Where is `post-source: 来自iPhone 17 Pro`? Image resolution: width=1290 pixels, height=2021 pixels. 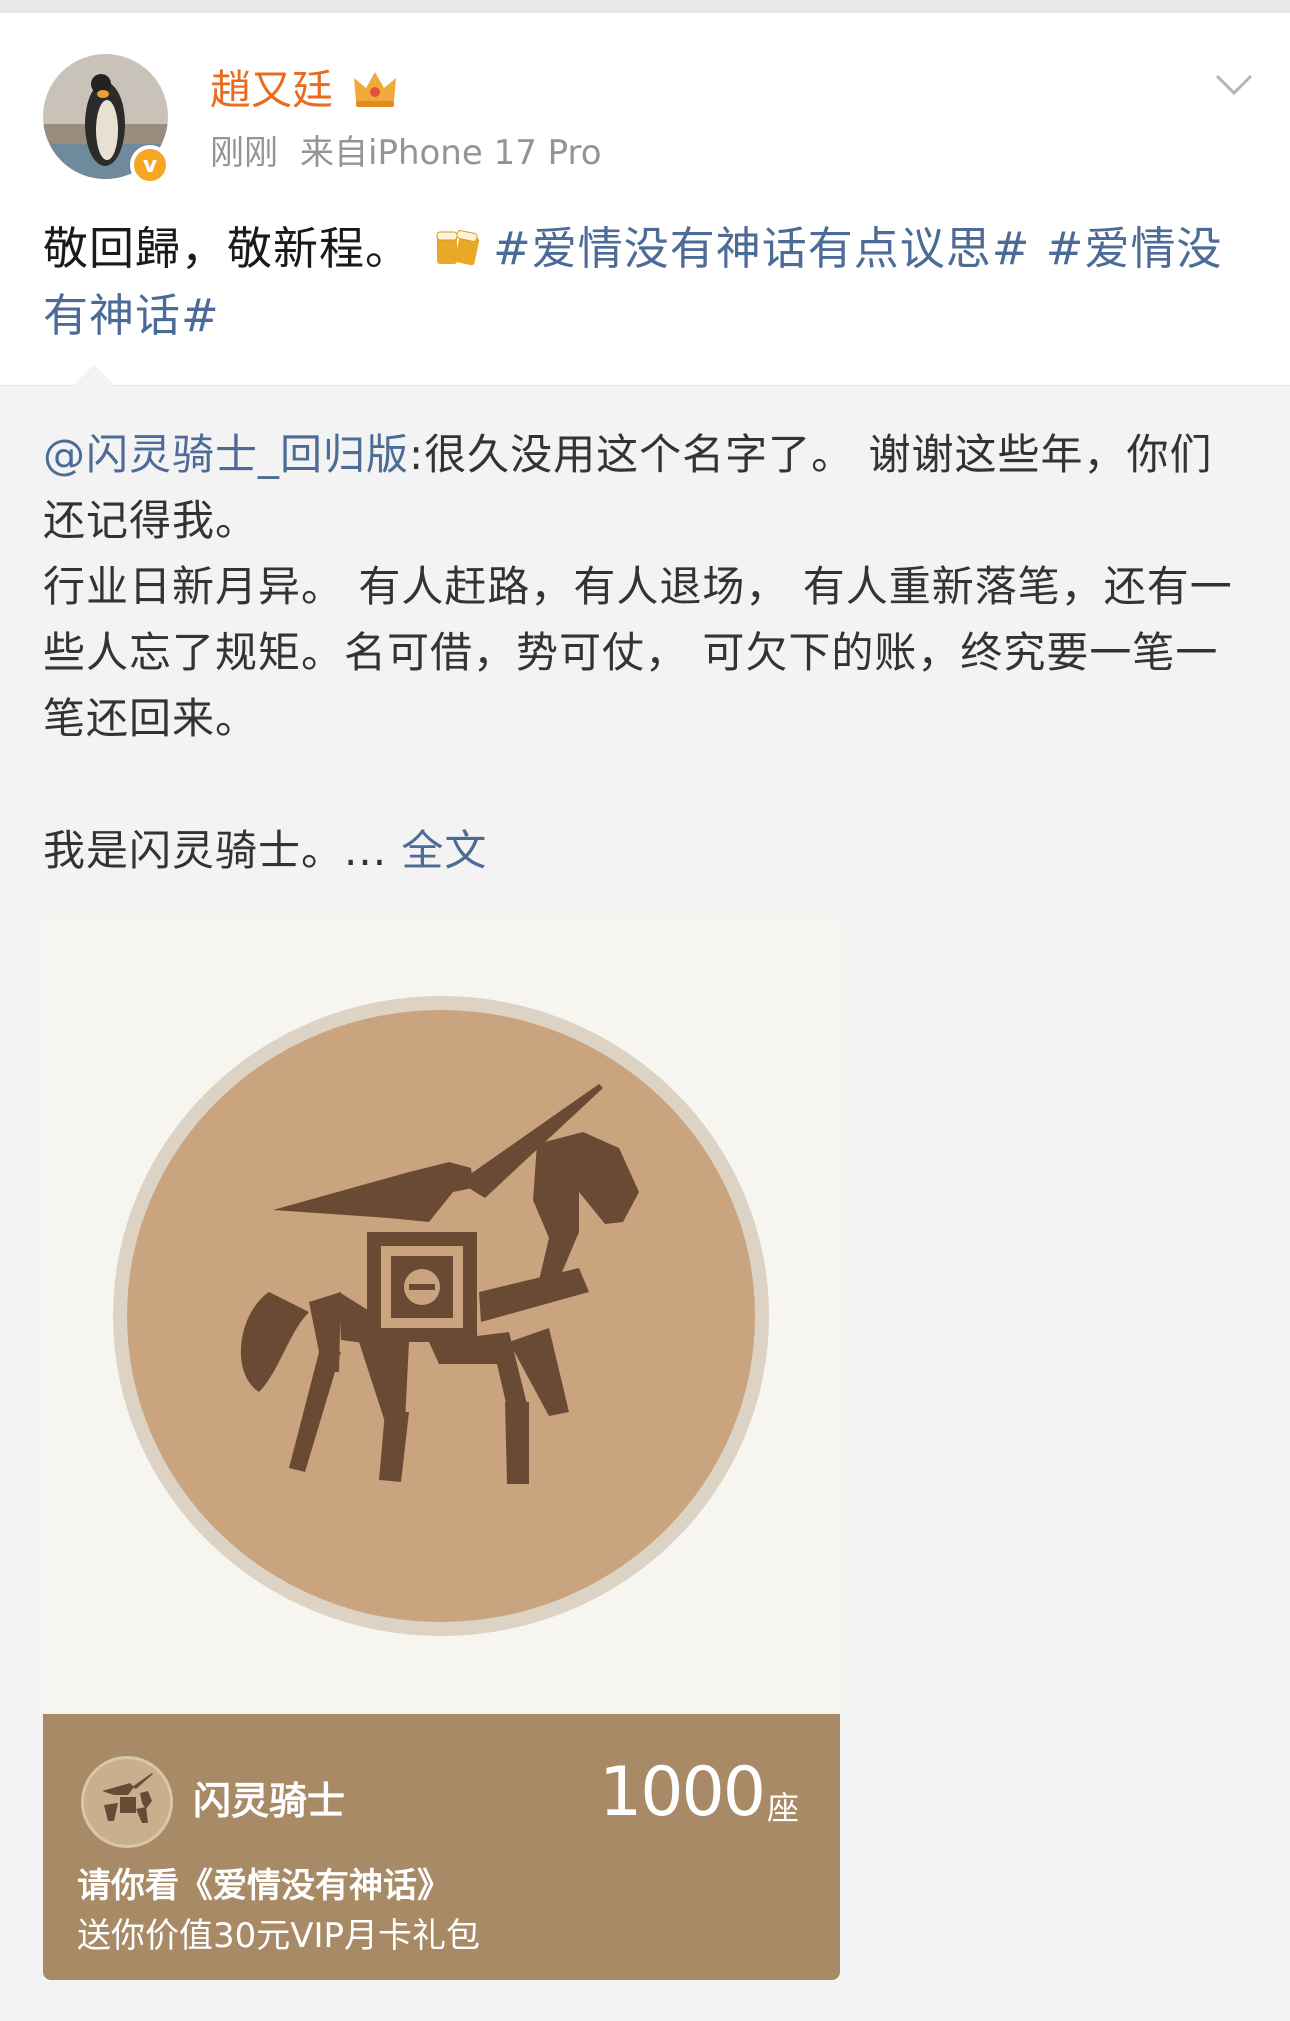 post-source: 来自iPhone 17 Pro is located at coordinates (451, 153).